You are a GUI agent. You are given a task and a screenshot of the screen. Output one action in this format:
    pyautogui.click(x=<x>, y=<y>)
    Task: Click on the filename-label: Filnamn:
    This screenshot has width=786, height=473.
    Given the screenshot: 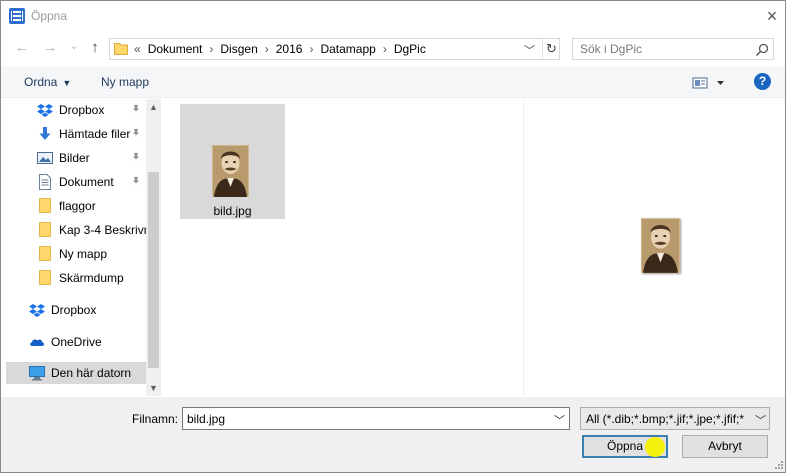 What is the action you would take?
    pyautogui.click(x=155, y=419)
    